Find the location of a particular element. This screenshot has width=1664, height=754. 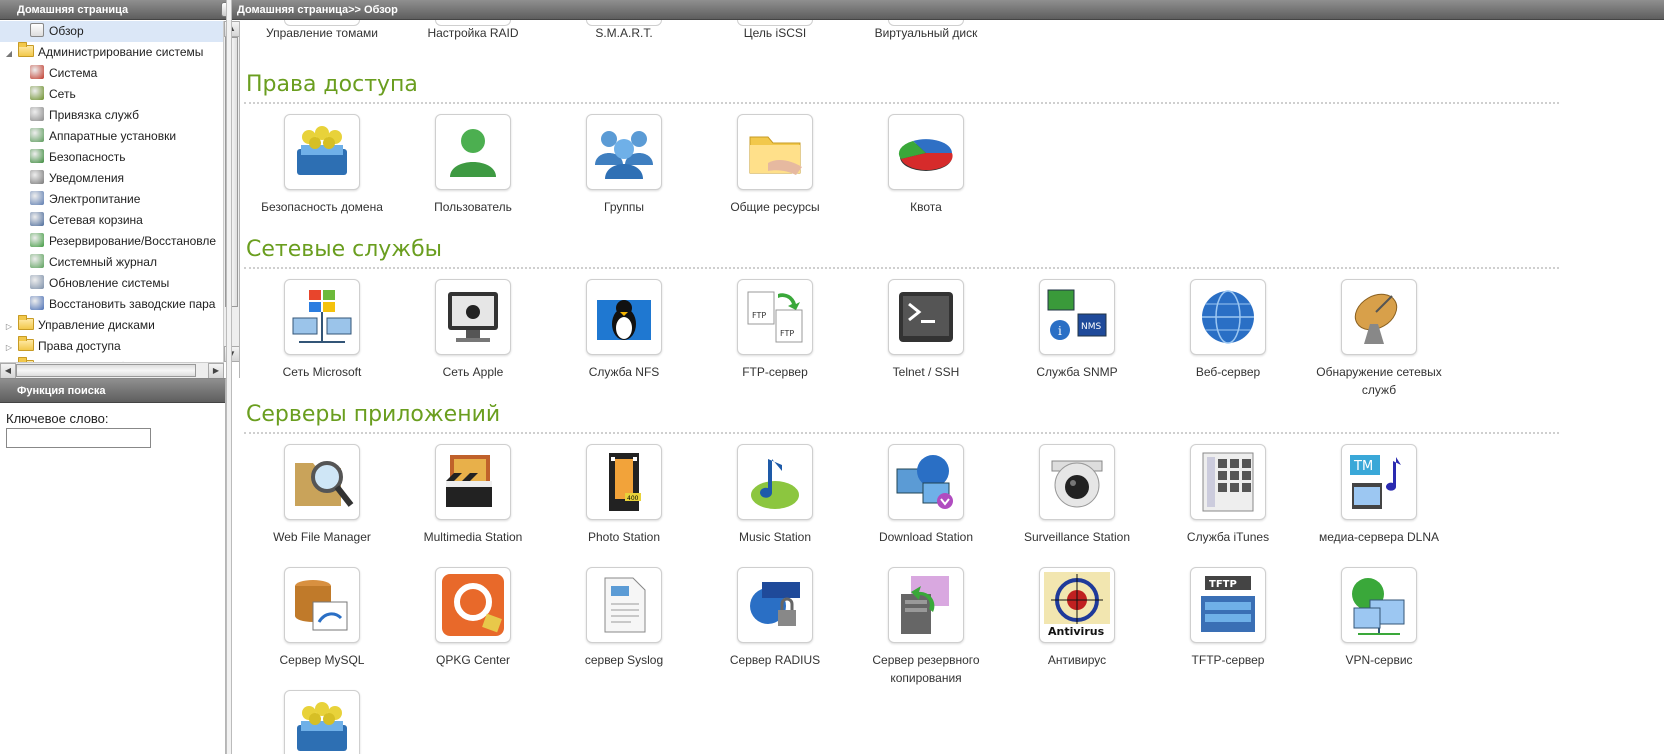

tile-label: TFTP-сервер is located at coordinates (1228, 660).